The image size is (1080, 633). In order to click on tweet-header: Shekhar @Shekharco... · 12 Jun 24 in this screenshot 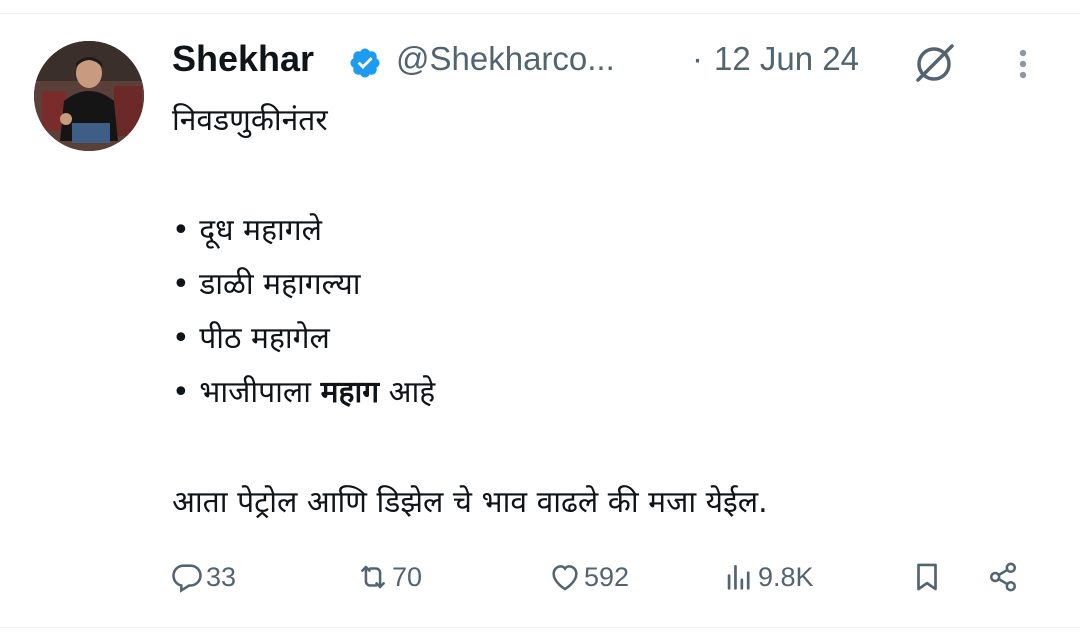, I will do `click(612, 62)`.